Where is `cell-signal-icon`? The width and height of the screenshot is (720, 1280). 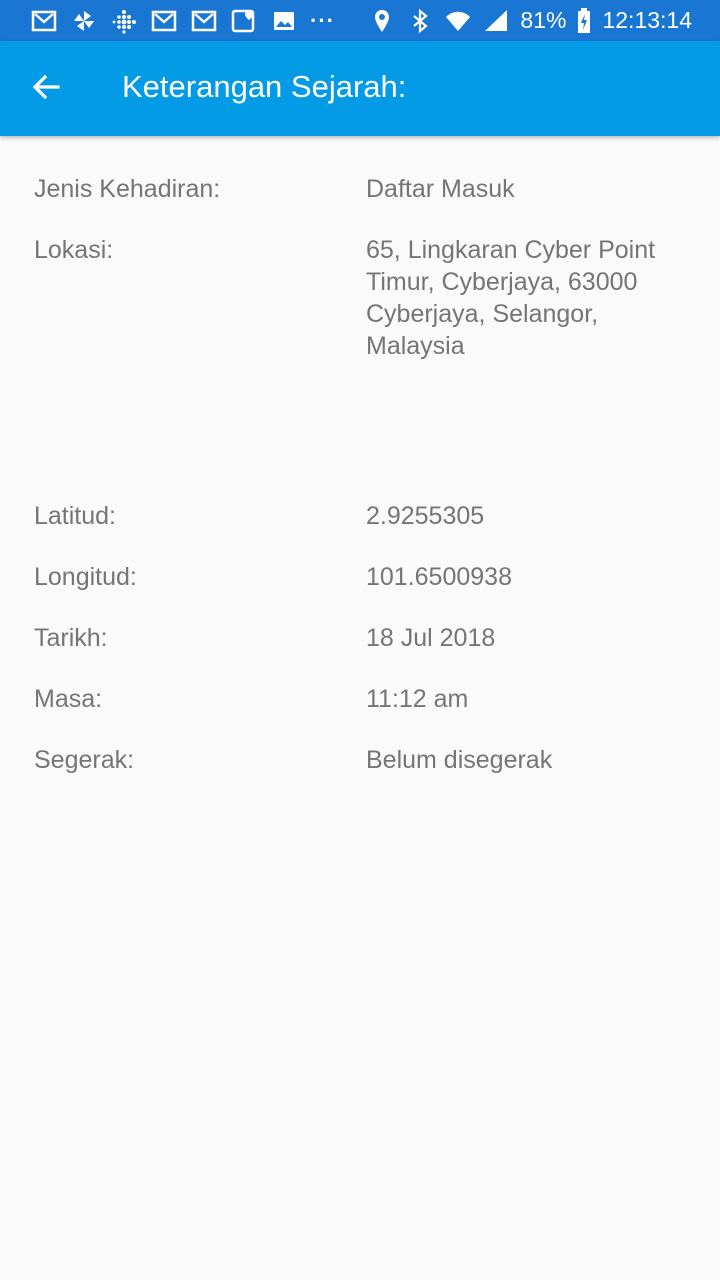 cell-signal-icon is located at coordinates (496, 21).